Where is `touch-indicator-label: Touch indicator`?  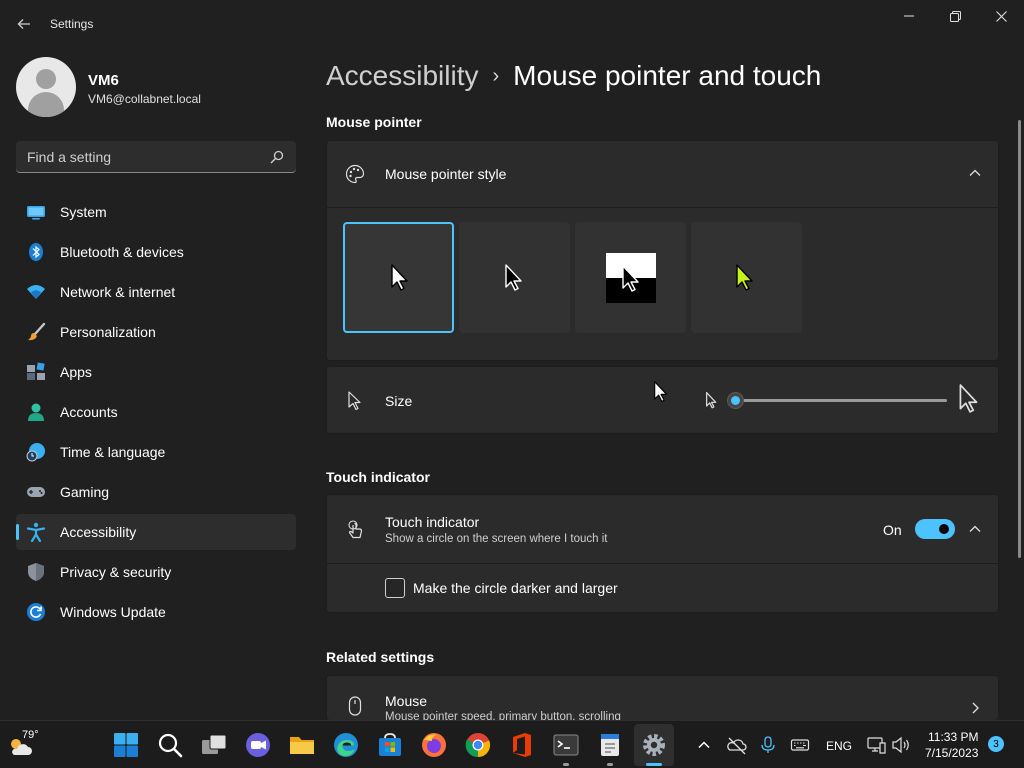 touch-indicator-label: Touch indicator is located at coordinates (432, 522).